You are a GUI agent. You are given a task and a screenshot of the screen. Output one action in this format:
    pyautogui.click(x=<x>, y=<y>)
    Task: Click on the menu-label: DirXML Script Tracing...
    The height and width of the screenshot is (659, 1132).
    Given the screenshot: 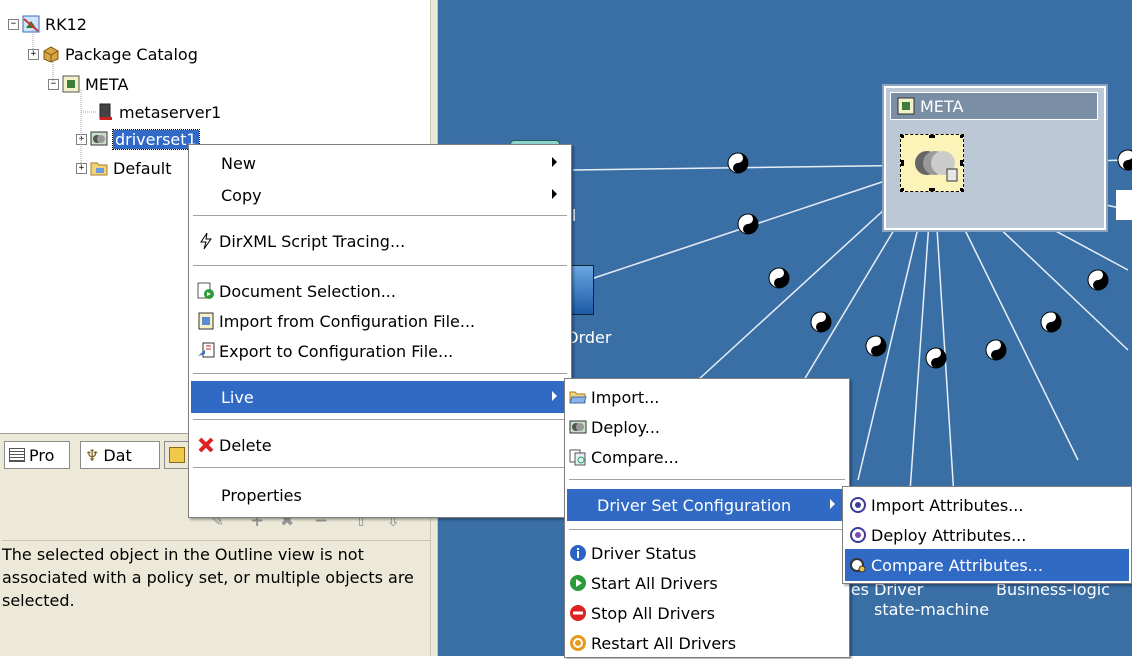 What is the action you would take?
    pyautogui.click(x=312, y=241)
    